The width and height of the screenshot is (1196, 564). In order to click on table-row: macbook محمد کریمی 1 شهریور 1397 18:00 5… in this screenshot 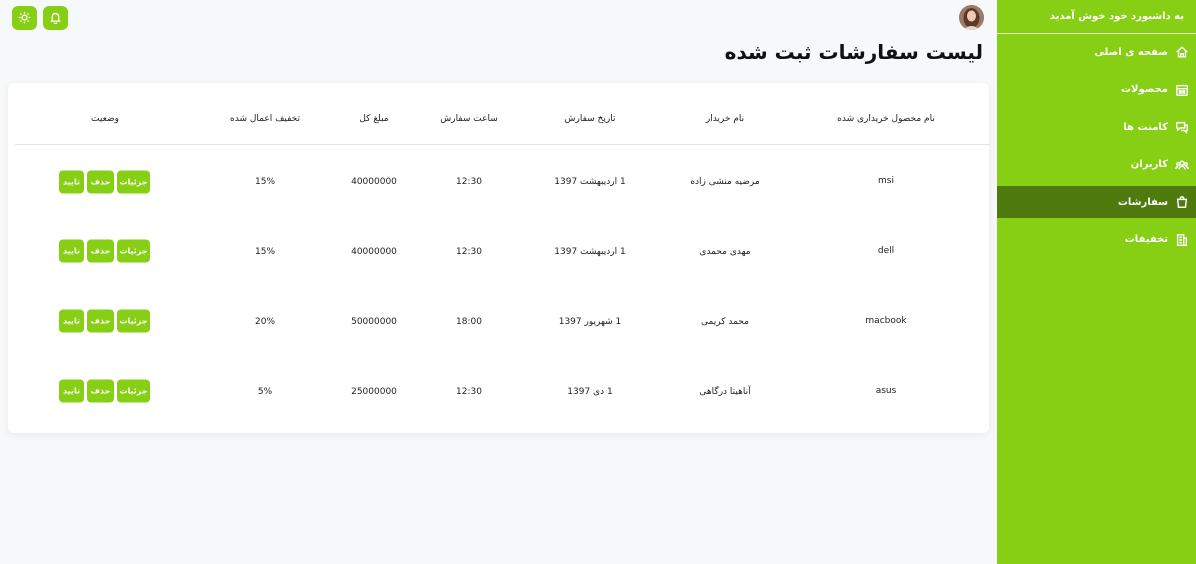, I will do `click(498, 322)`.